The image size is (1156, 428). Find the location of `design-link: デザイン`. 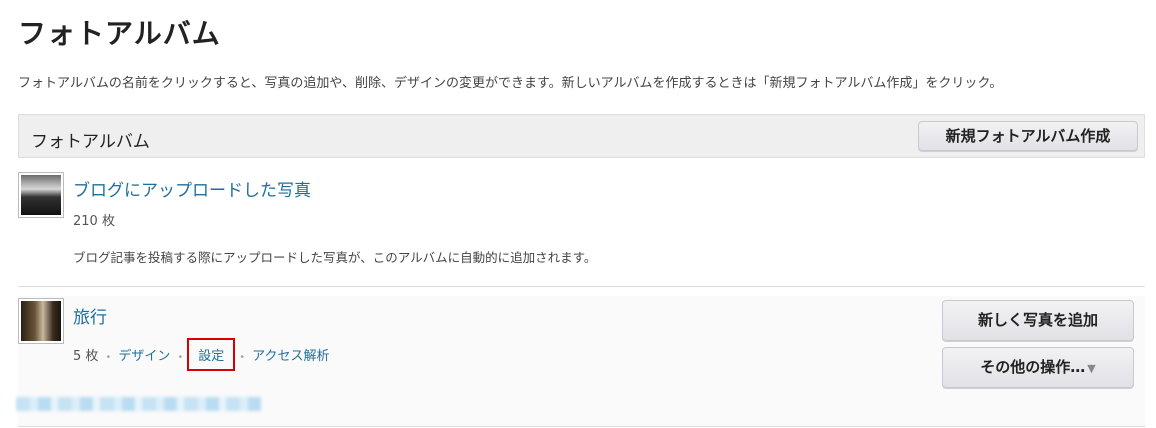

design-link: デザイン is located at coordinates (144, 356).